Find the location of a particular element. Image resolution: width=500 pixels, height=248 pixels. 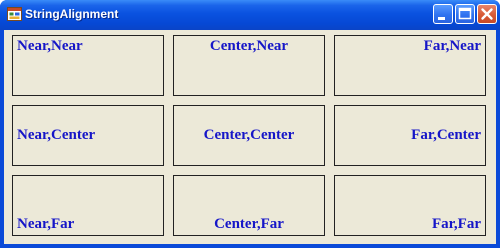

maximize-icon is located at coordinates (465, 13).